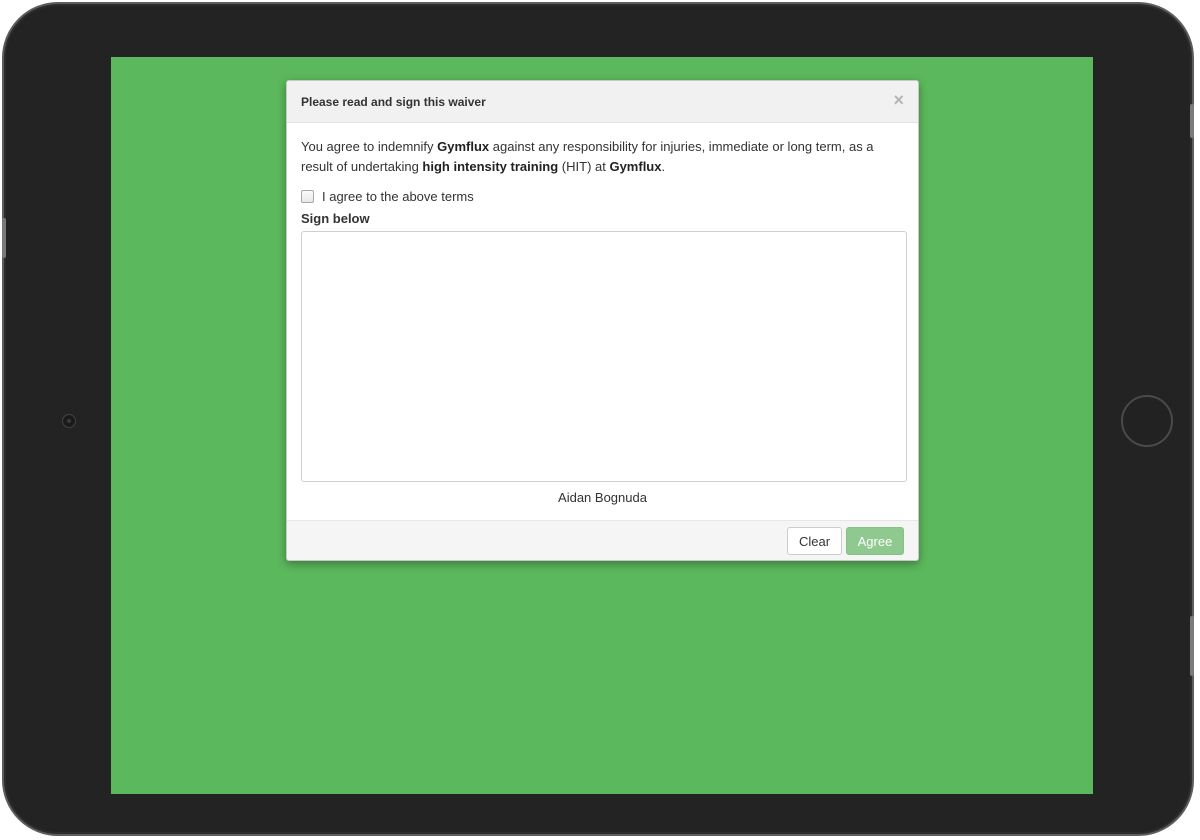 The image size is (1200, 840). I want to click on side-button-right-top, so click(1192, 121).